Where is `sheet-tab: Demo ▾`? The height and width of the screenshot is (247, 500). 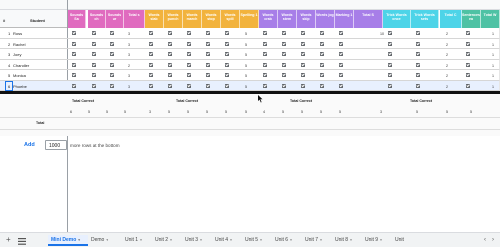
sheet-tab: Demo ▾ is located at coordinates (105, 240).